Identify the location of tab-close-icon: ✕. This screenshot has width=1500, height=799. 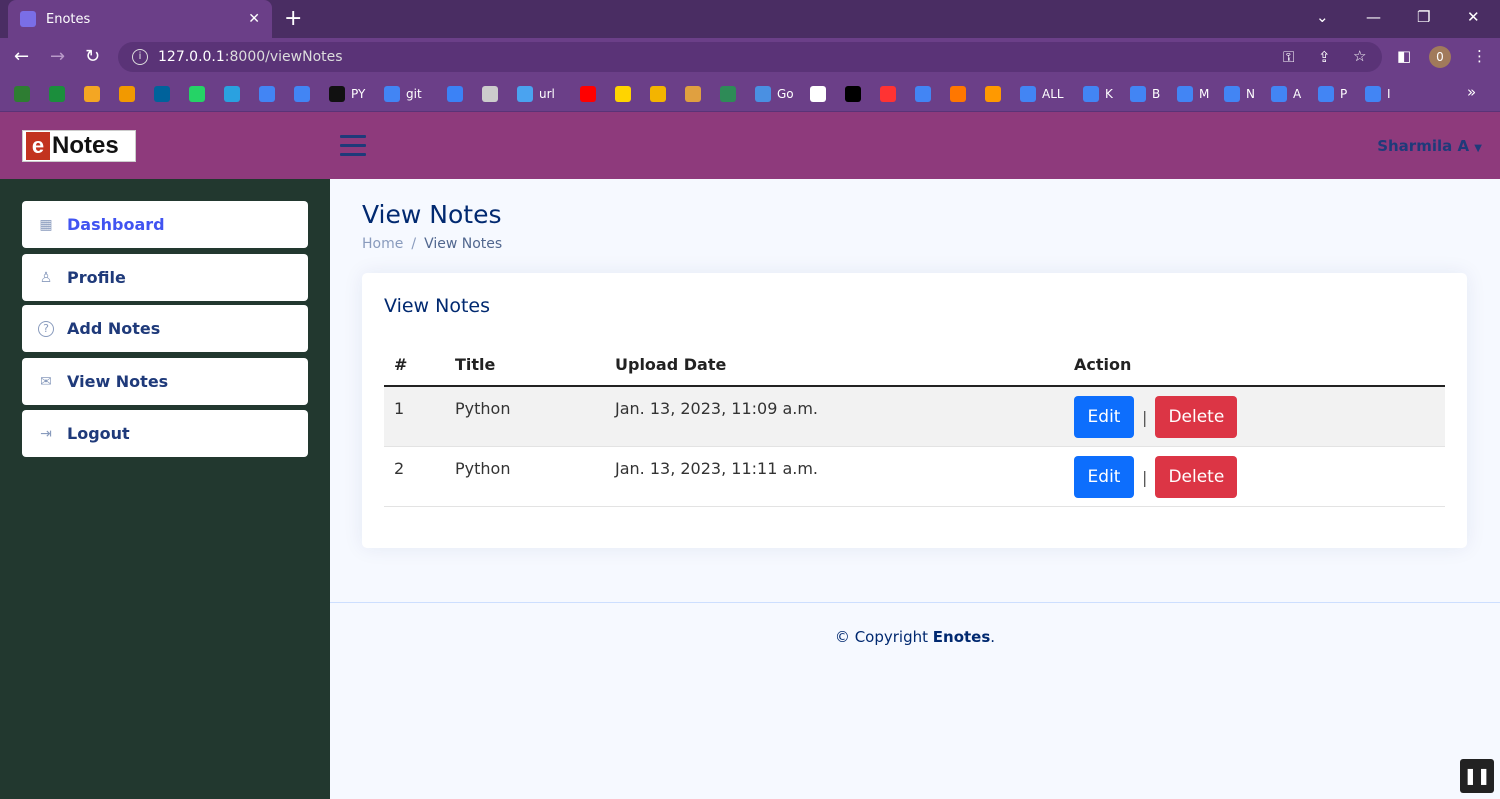
(254, 19).